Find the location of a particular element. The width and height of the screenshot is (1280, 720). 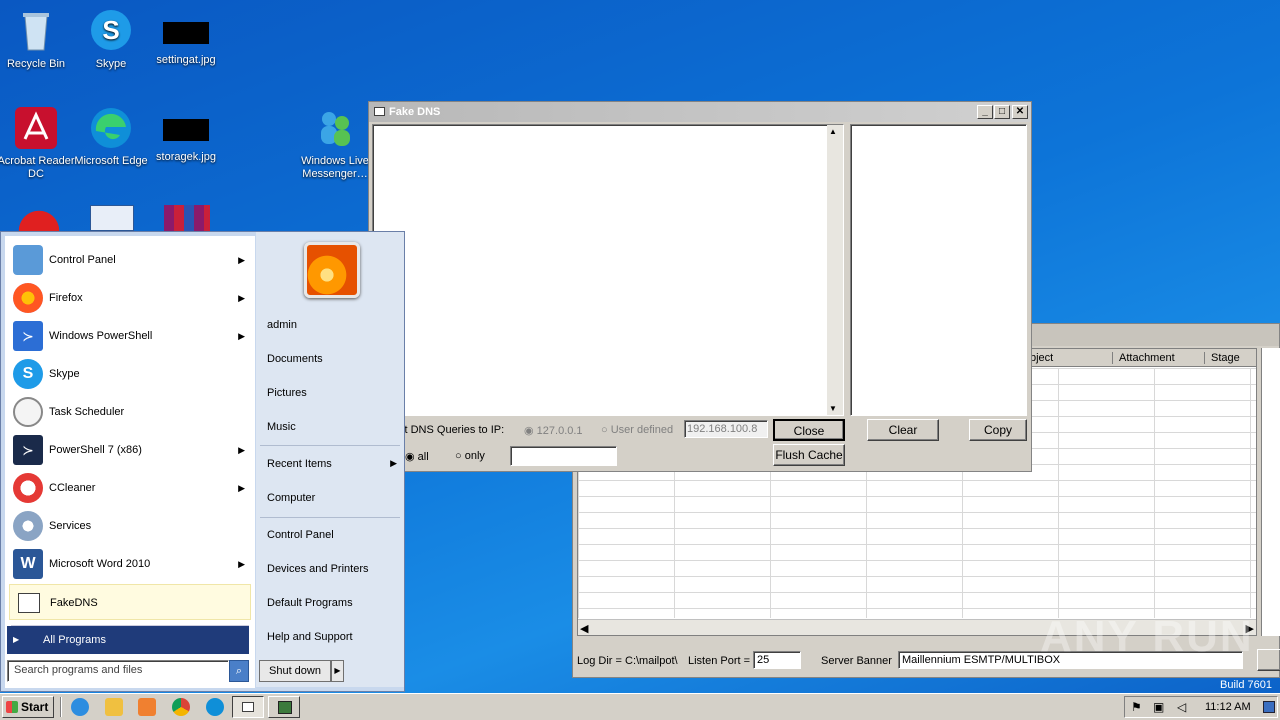

fakedns-titlebar: Fake DNS _ □ ✕ is located at coordinates (700, 112).